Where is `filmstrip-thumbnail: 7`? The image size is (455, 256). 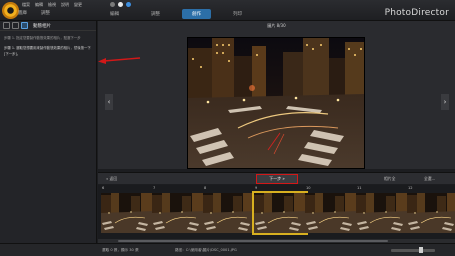 filmstrip-thumbnail: 7 is located at coordinates (178, 211).